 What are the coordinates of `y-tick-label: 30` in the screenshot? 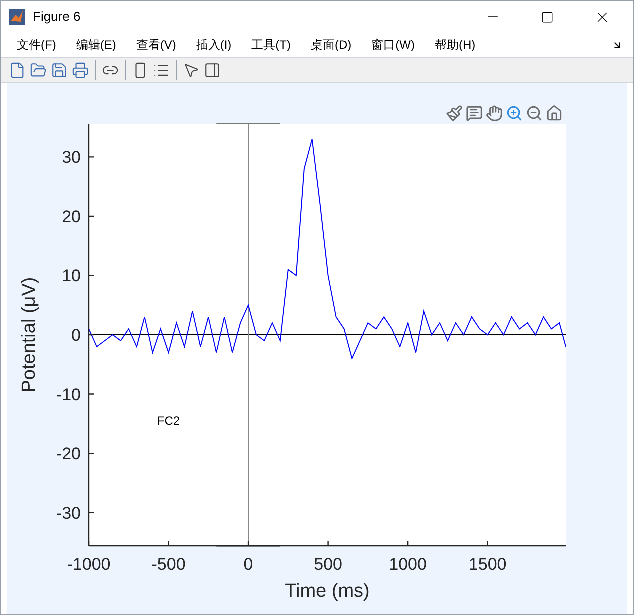 It's located at (71, 158).